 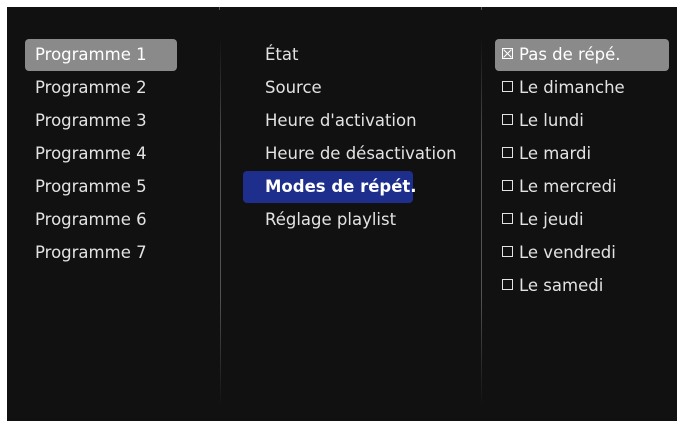 I want to click on repeat-option-label: Le jeudi, so click(x=551, y=219).